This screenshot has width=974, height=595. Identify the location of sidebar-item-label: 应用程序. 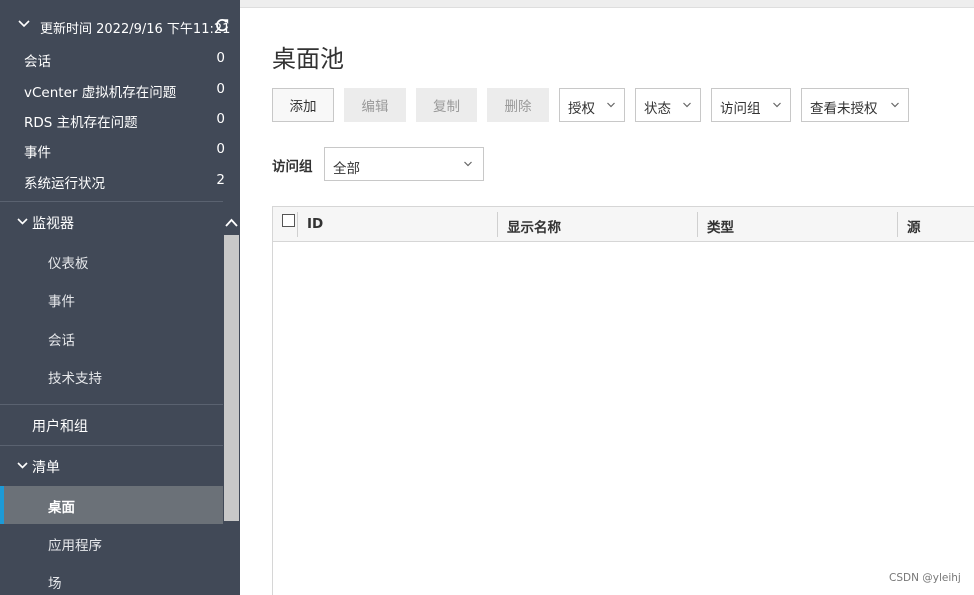
(75, 546).